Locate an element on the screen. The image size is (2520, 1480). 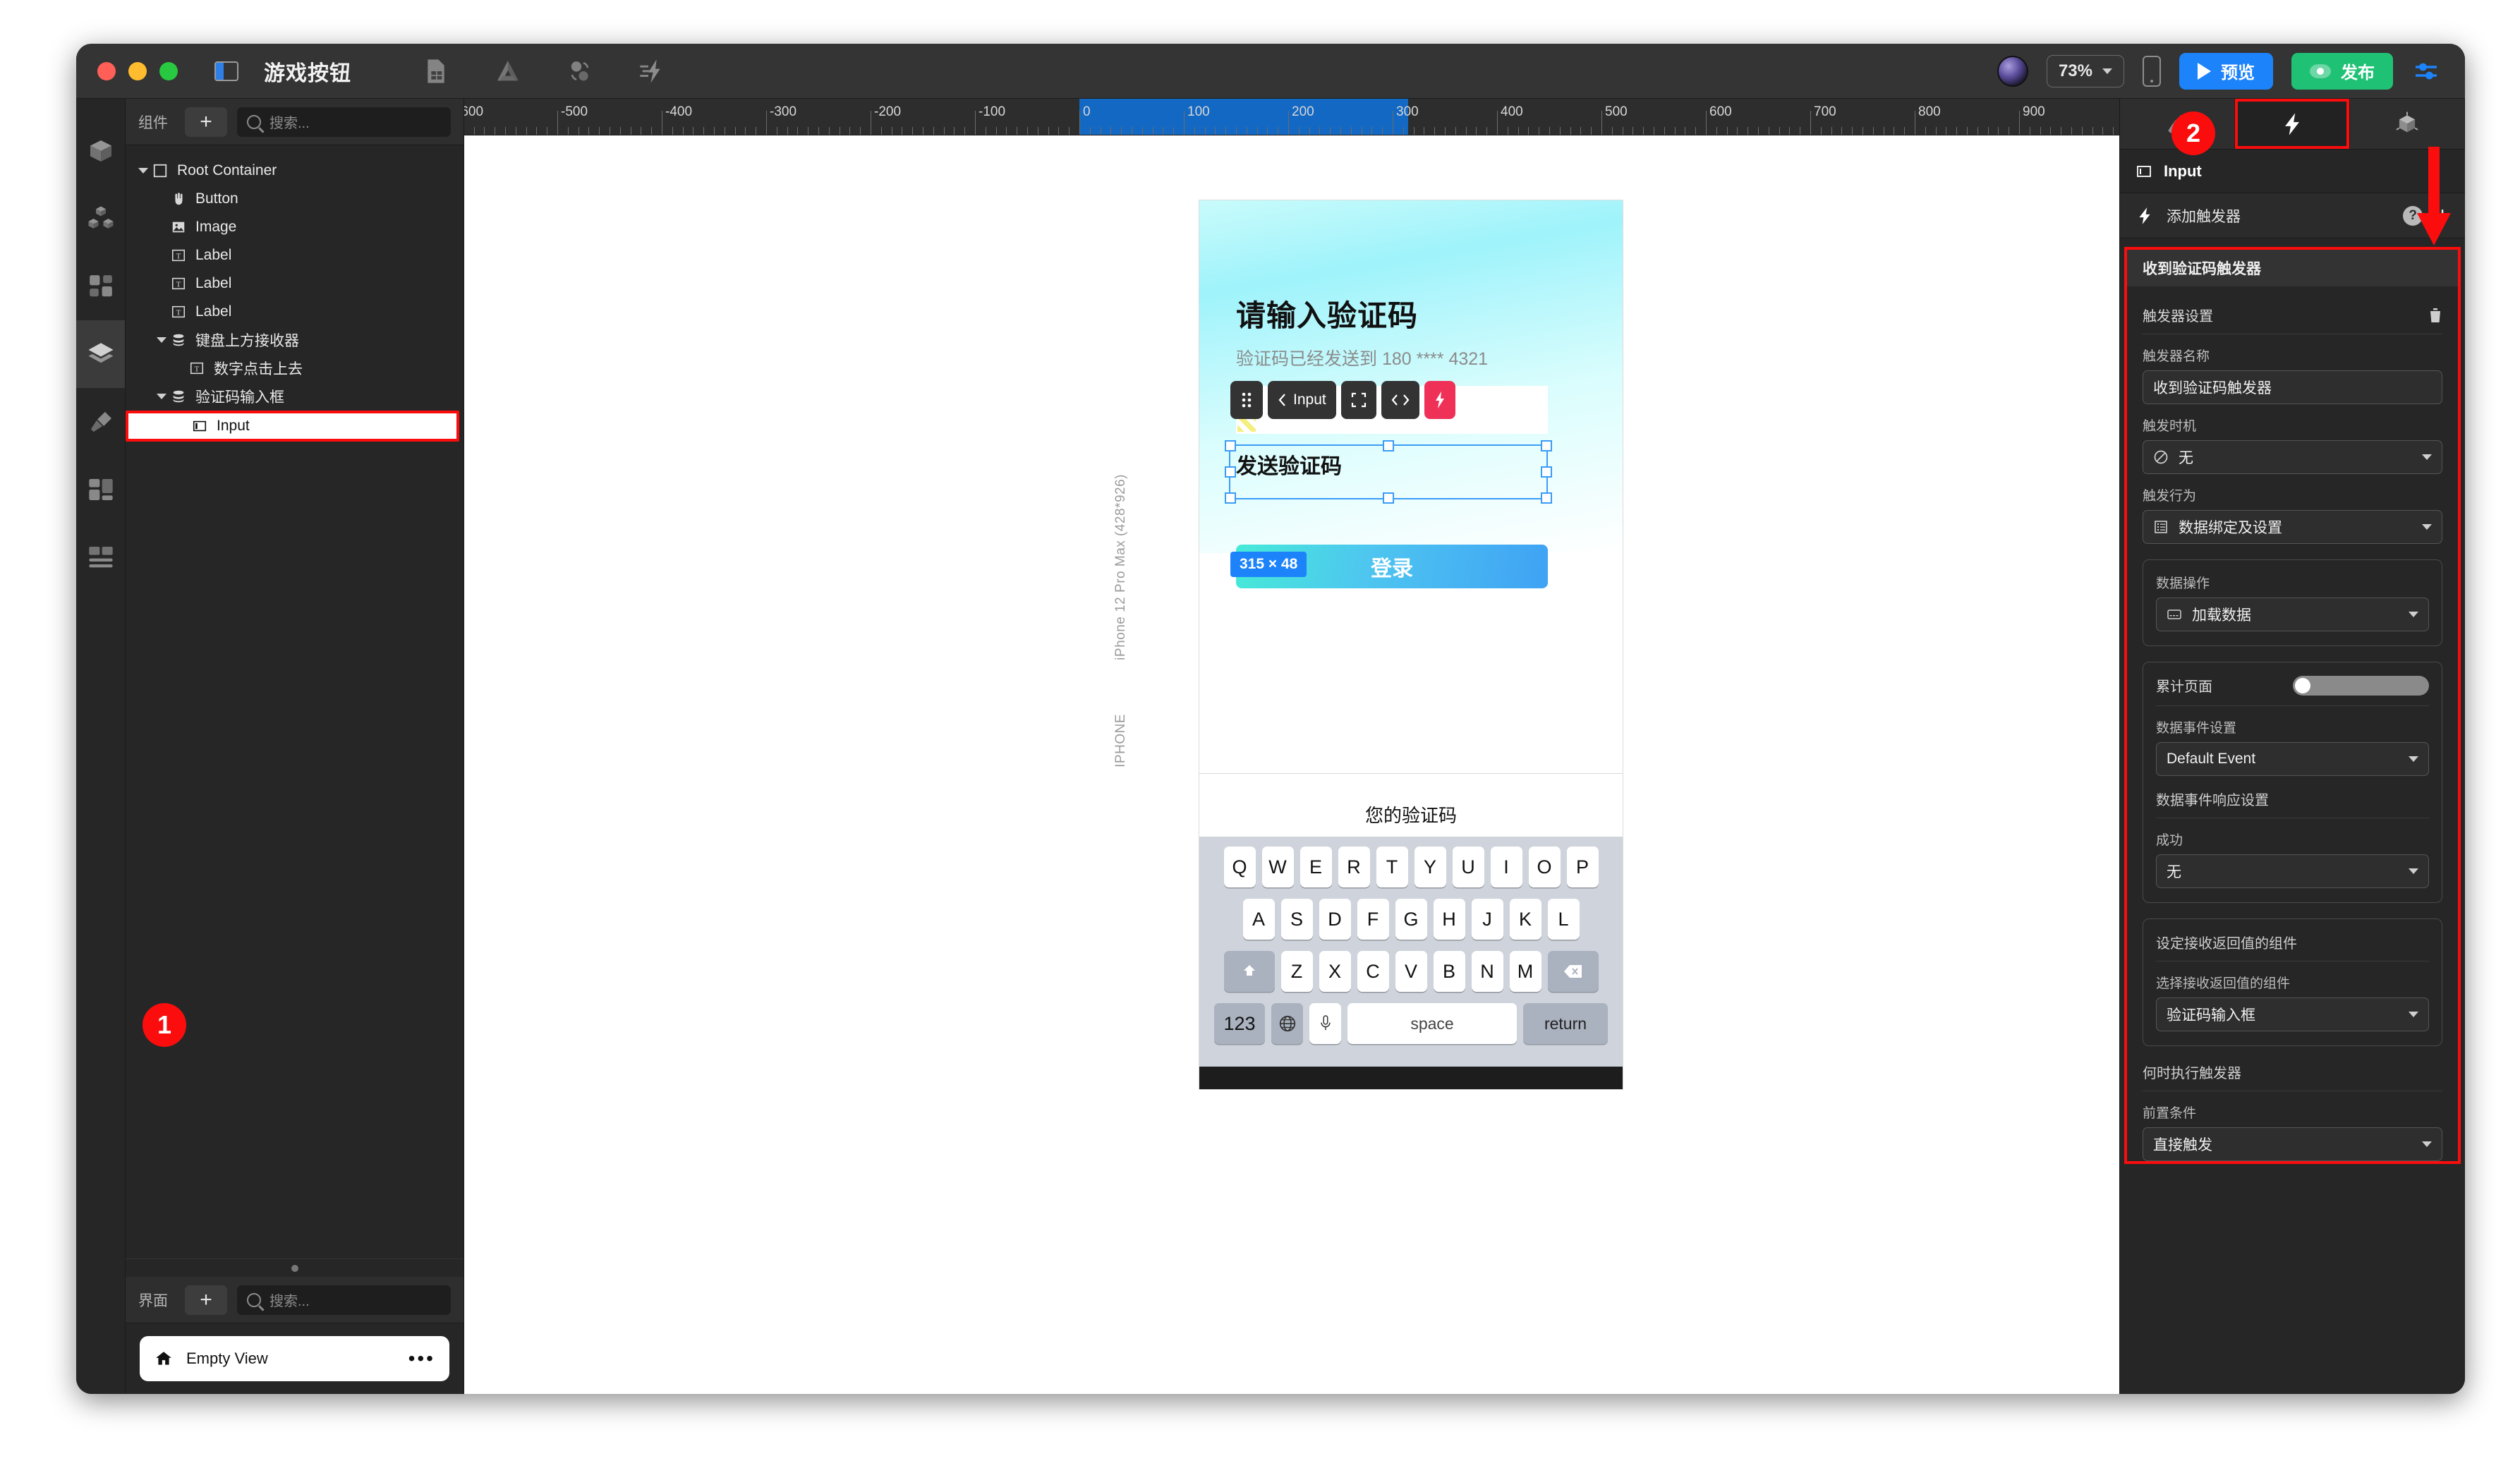
expand-button is located at coordinates (1358, 400).